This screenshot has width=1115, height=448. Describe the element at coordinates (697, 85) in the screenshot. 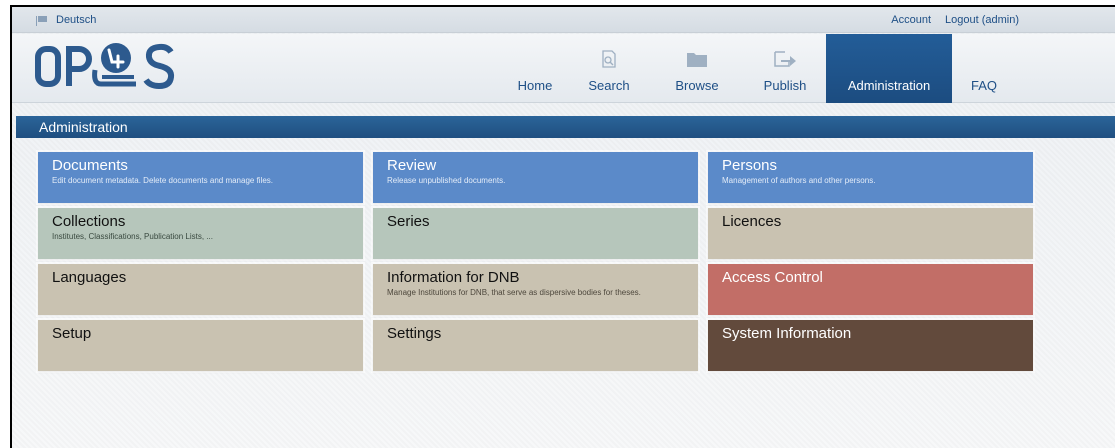

I see `nav-browse-label: Browse` at that location.